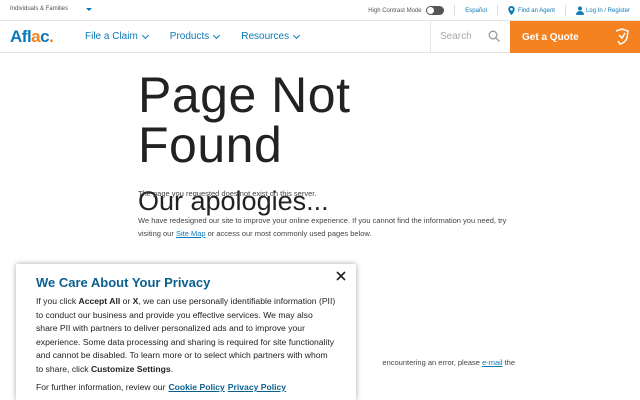 Image resolution: width=640 pixels, height=400 pixels. Describe the element at coordinates (89, 9) in the screenshot. I see `caret-down-icon` at that location.